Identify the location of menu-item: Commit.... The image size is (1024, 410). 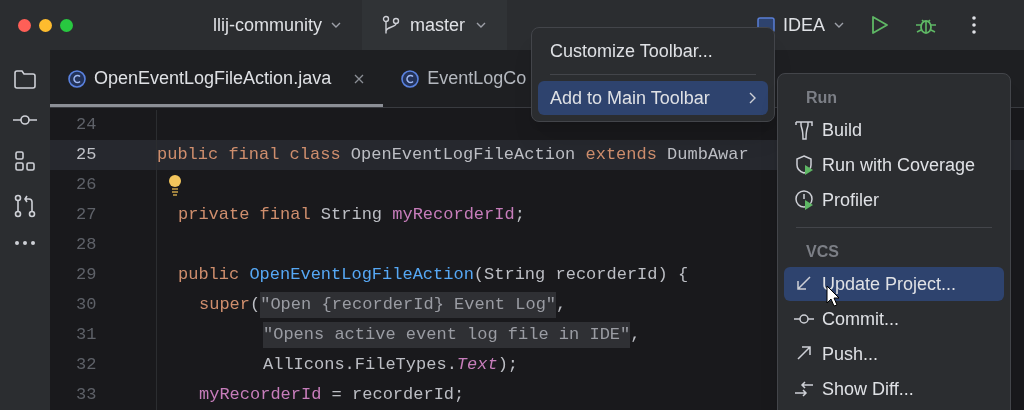
(894, 319).